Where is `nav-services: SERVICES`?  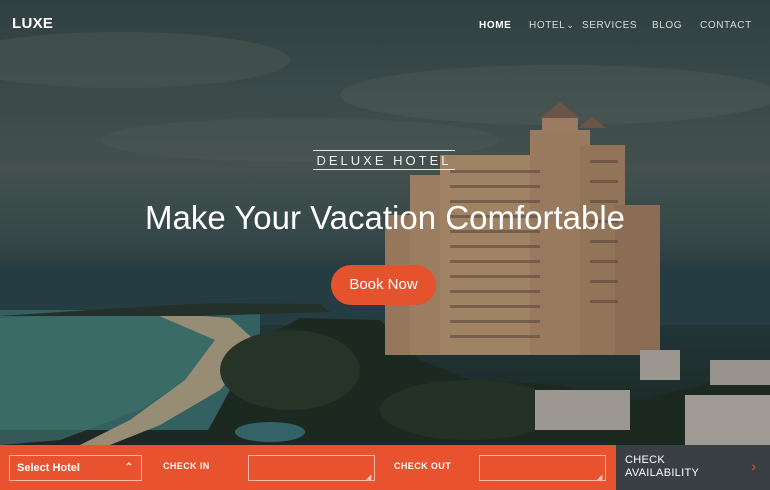
nav-services: SERVICES is located at coordinates (609, 25).